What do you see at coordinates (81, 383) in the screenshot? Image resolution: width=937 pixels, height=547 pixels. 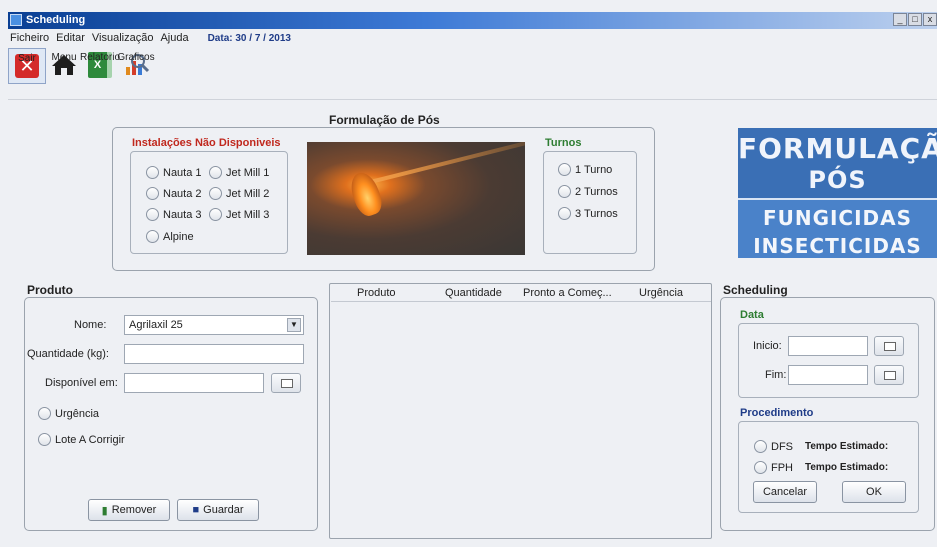 I see `disponivel-label: Disponível em:` at bounding box center [81, 383].